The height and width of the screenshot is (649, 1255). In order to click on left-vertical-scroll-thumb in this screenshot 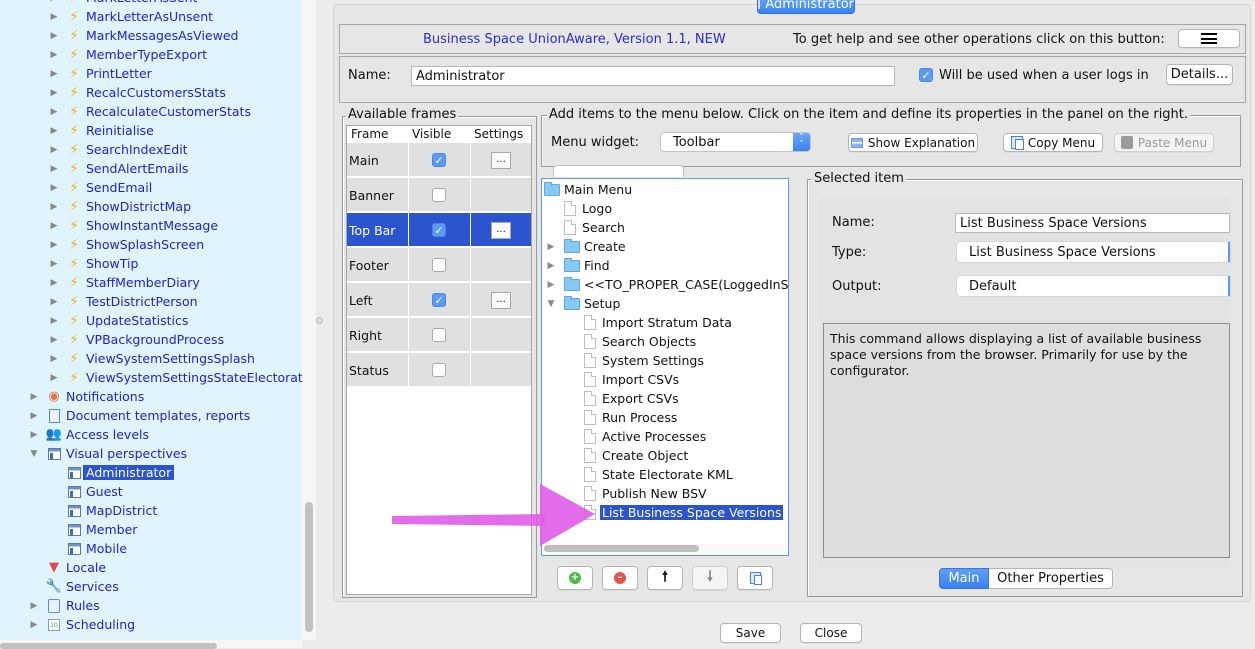, I will do `click(309, 567)`.